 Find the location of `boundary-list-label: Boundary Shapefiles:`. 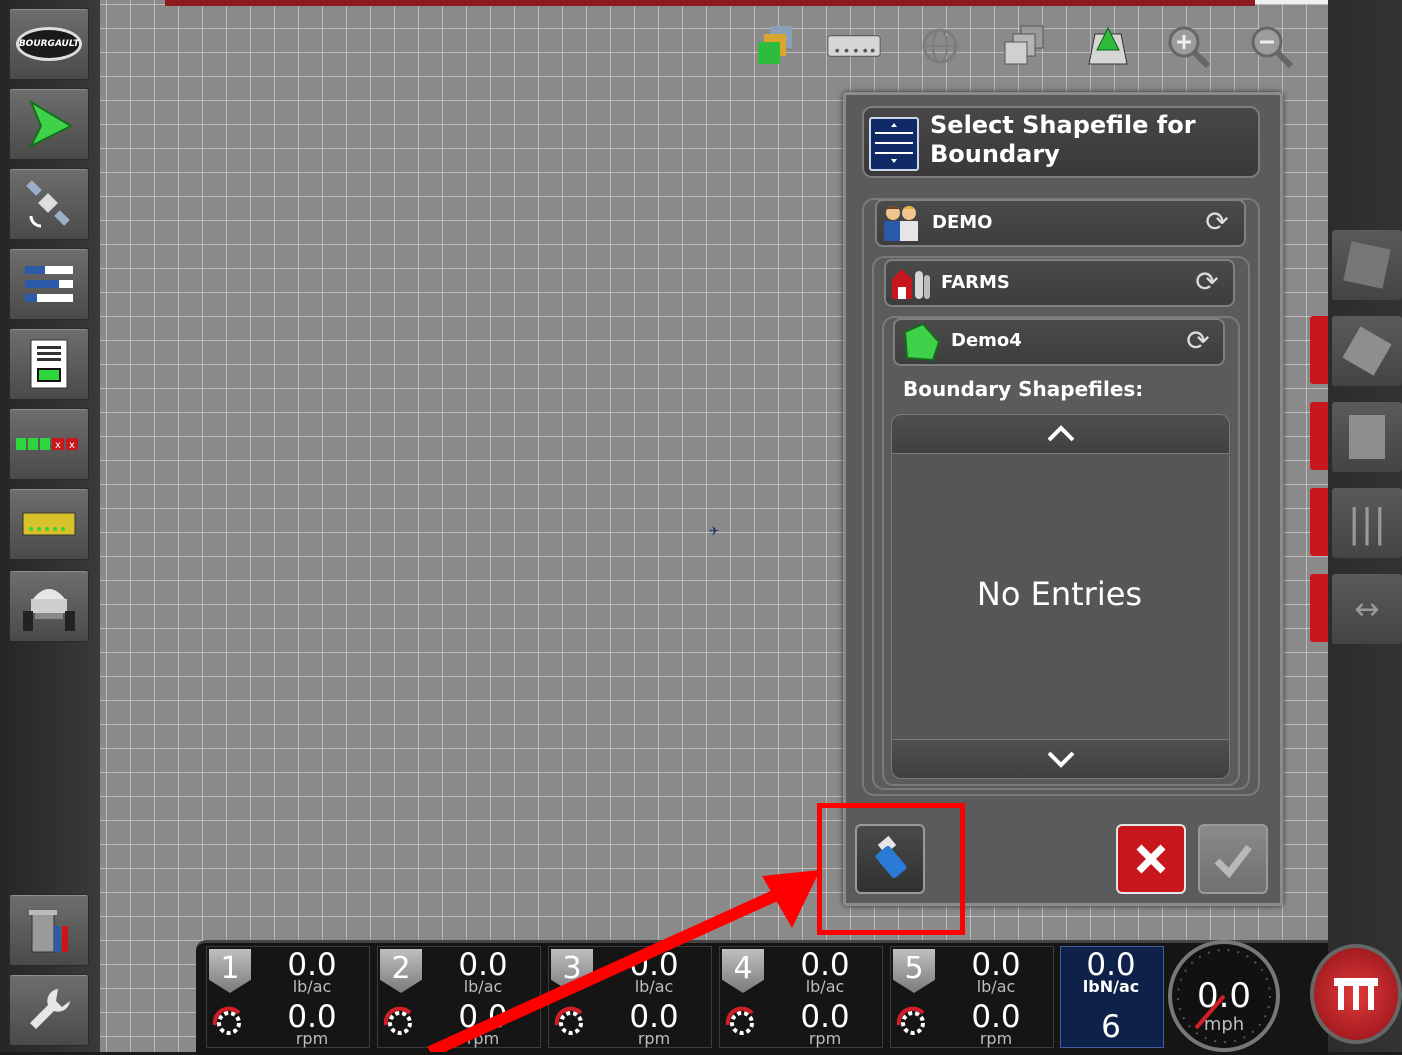

boundary-list-label: Boundary Shapefiles: is located at coordinates (1023, 389).